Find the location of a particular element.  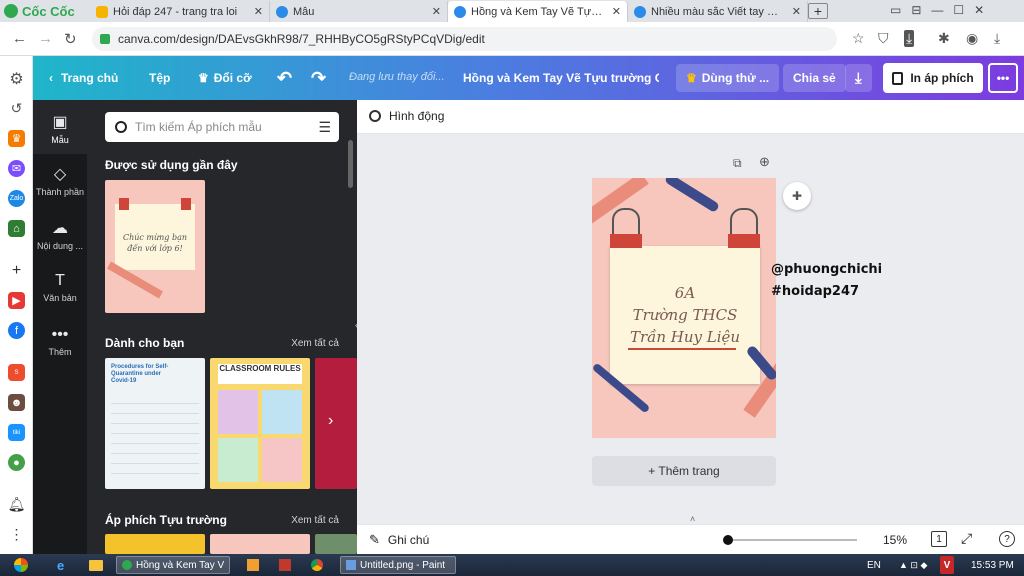

filter-icon: ☰ is located at coordinates (324, 127).